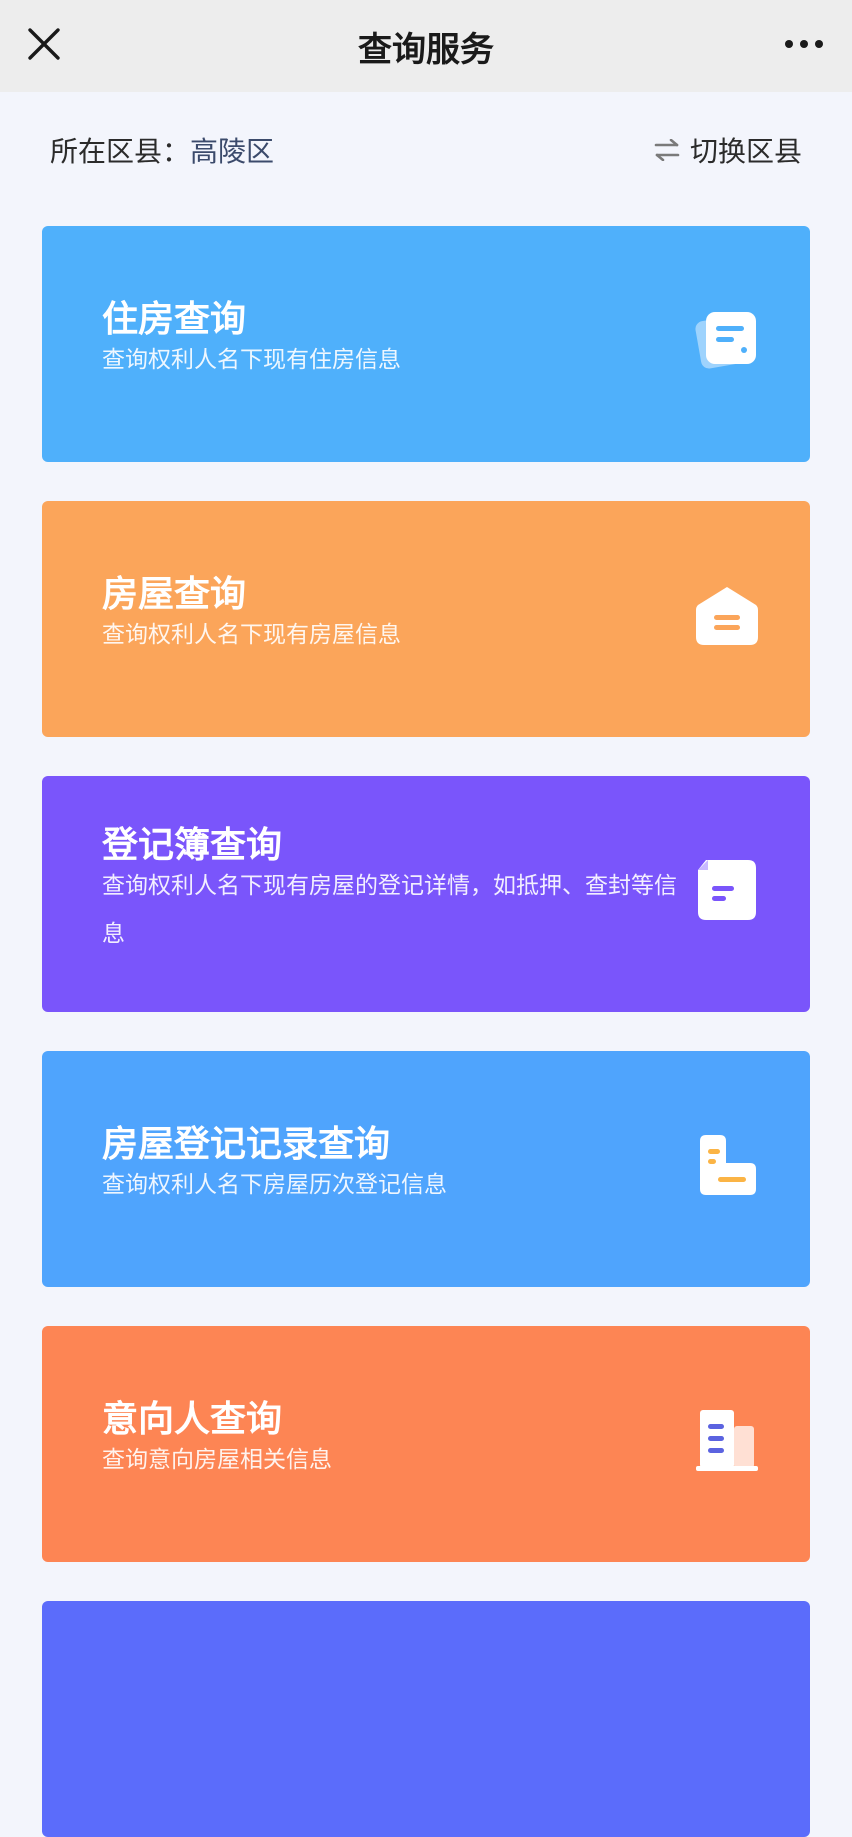 The width and height of the screenshot is (852, 1837). What do you see at coordinates (174, 319) in the screenshot?
I see `card-title: 住房查询` at bounding box center [174, 319].